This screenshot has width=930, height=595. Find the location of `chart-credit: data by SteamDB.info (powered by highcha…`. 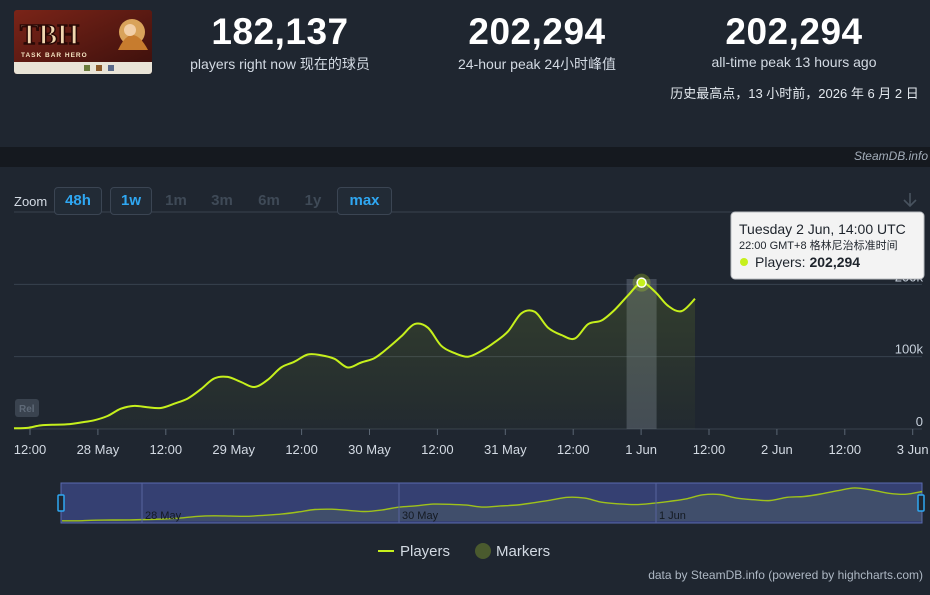

chart-credit: data by SteamDB.info (powered by highcha… is located at coordinates (785, 575).